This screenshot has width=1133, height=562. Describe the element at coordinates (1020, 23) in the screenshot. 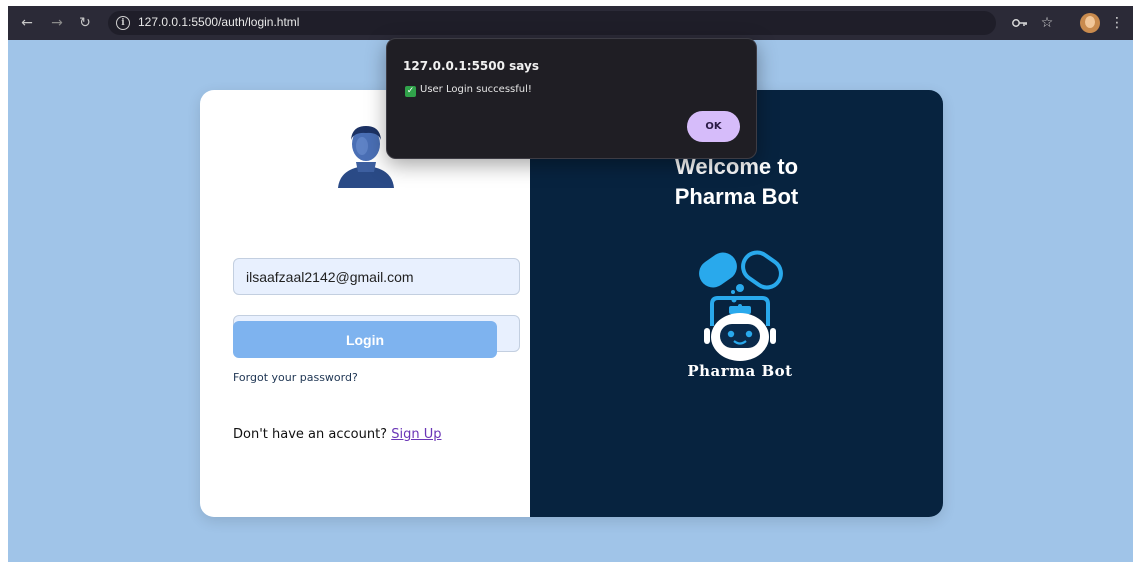

I see `key-icon` at that location.